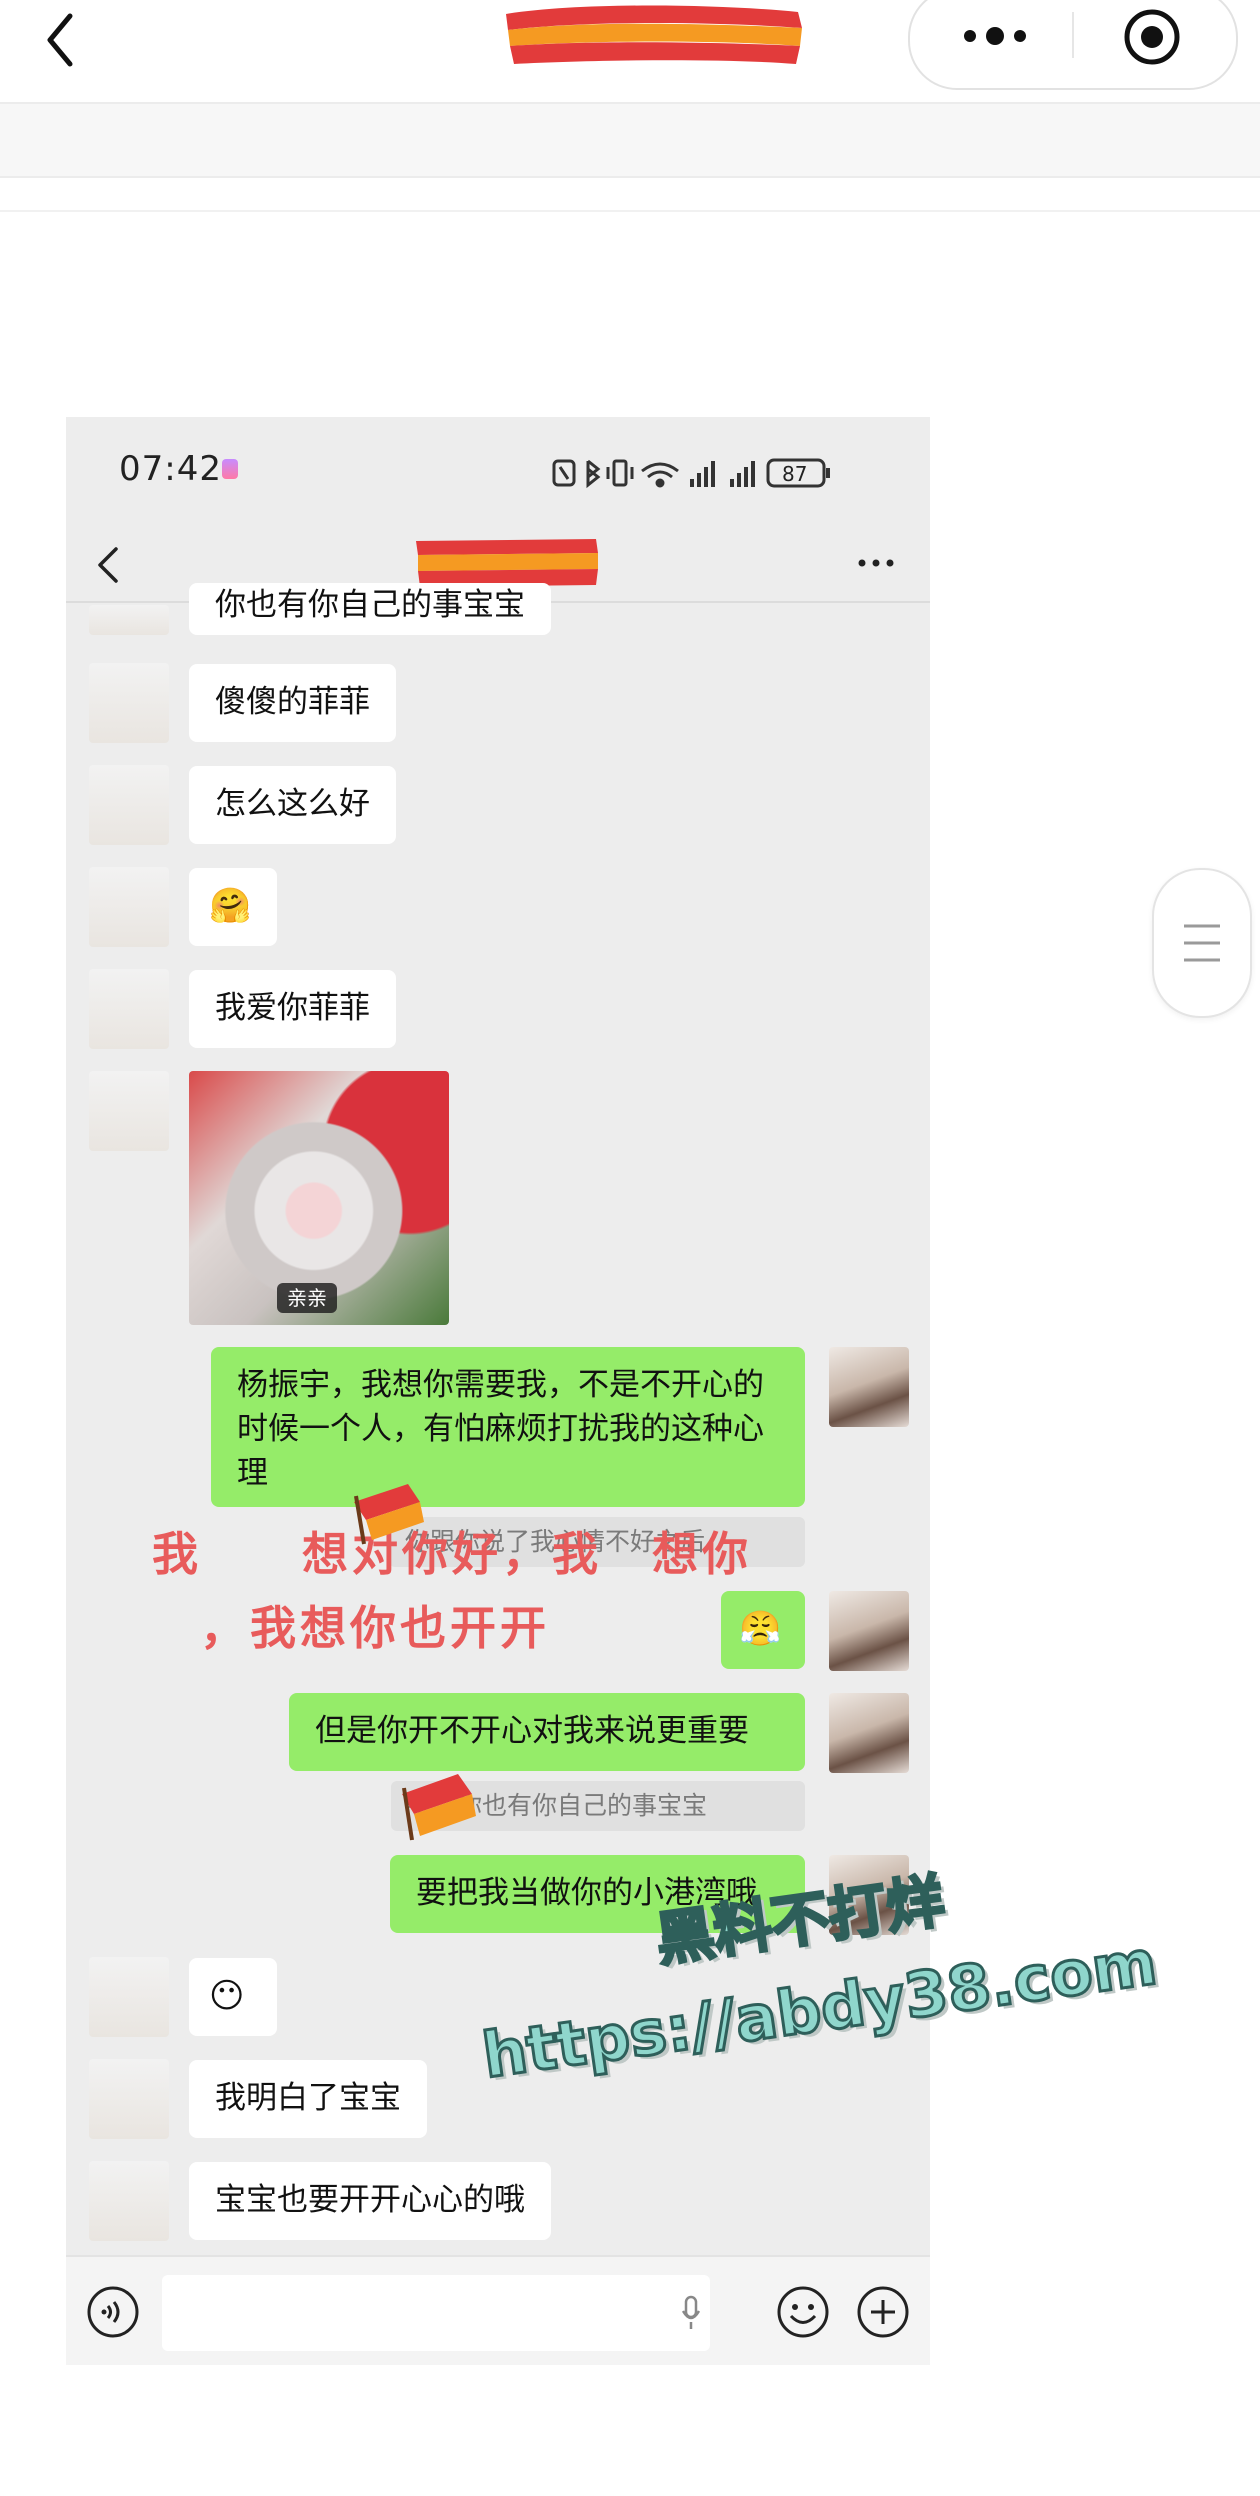  Describe the element at coordinates (660, 475) in the screenshot. I see `wifi-icon` at that location.